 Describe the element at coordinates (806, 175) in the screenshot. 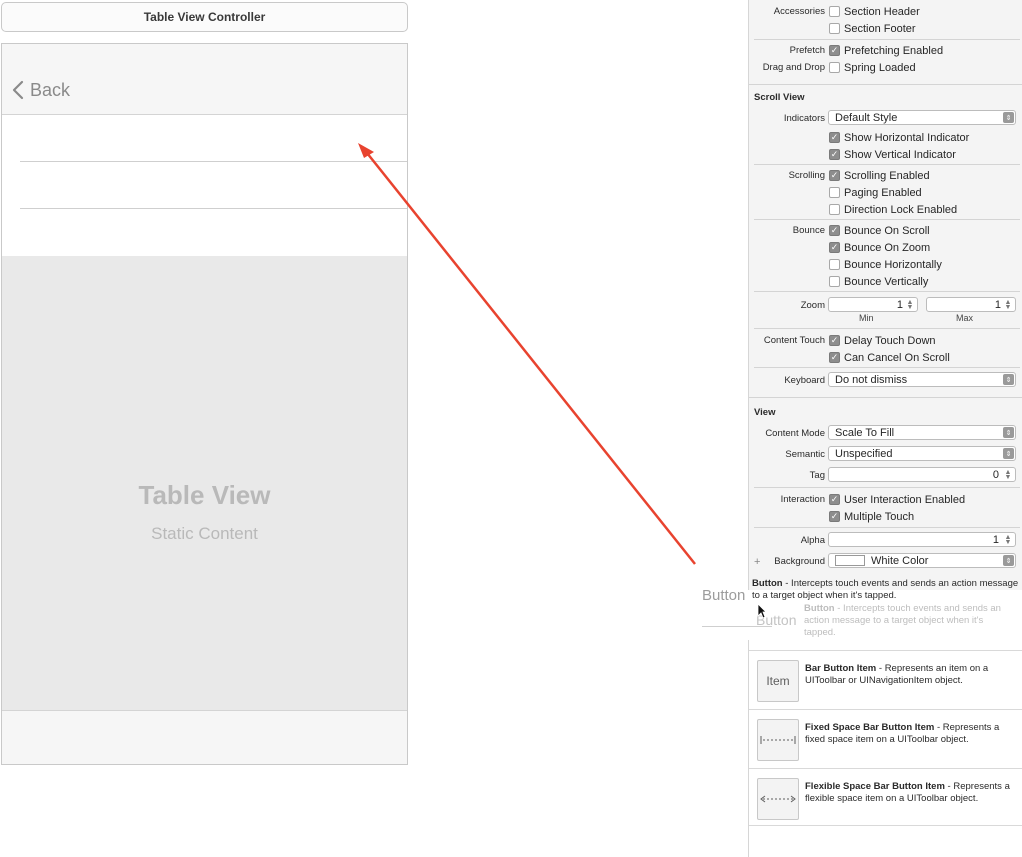

I see `scrolling-label: Scrolling` at that location.